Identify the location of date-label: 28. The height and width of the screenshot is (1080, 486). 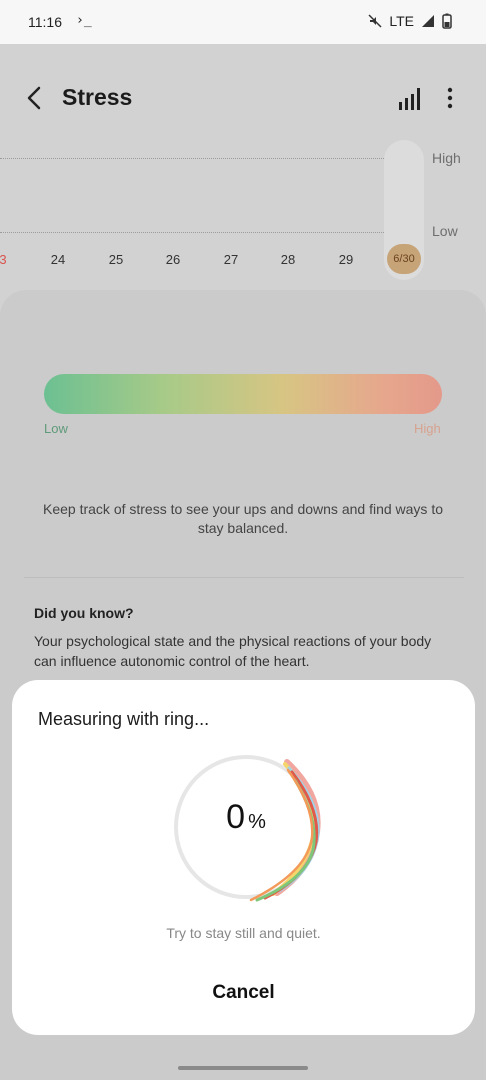
(288, 259).